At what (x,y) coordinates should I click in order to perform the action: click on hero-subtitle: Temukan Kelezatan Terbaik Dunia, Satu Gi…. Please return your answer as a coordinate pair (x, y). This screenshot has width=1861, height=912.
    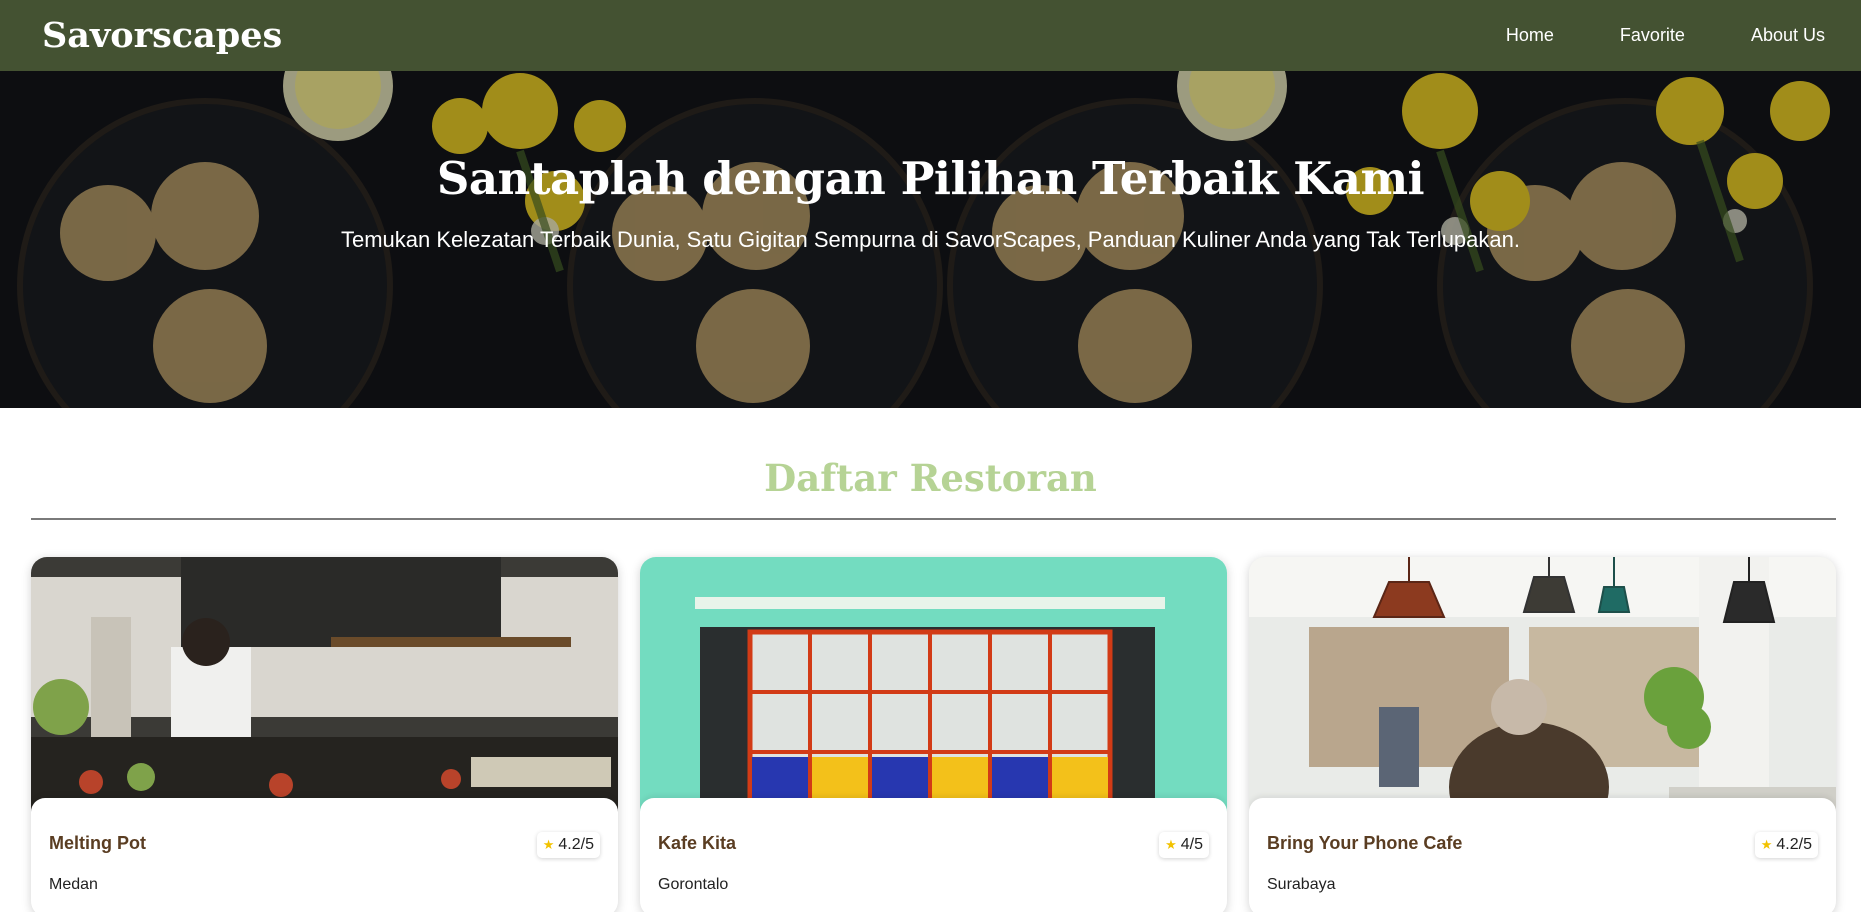
    Looking at the image, I should click on (930, 239).